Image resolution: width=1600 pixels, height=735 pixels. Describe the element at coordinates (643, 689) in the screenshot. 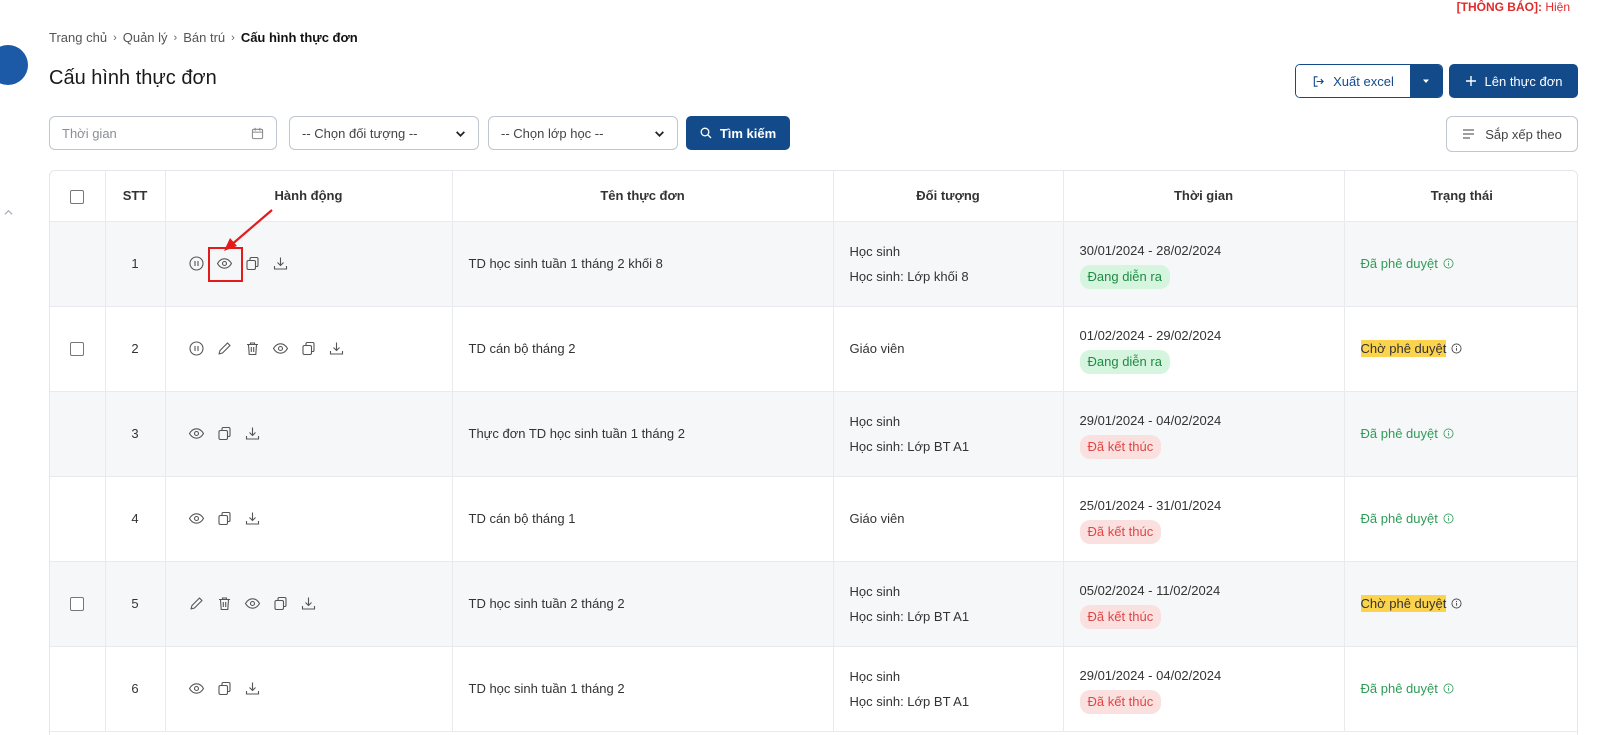

I see `row-menu-name: TD học sinh tuần 1 tháng 2` at that location.